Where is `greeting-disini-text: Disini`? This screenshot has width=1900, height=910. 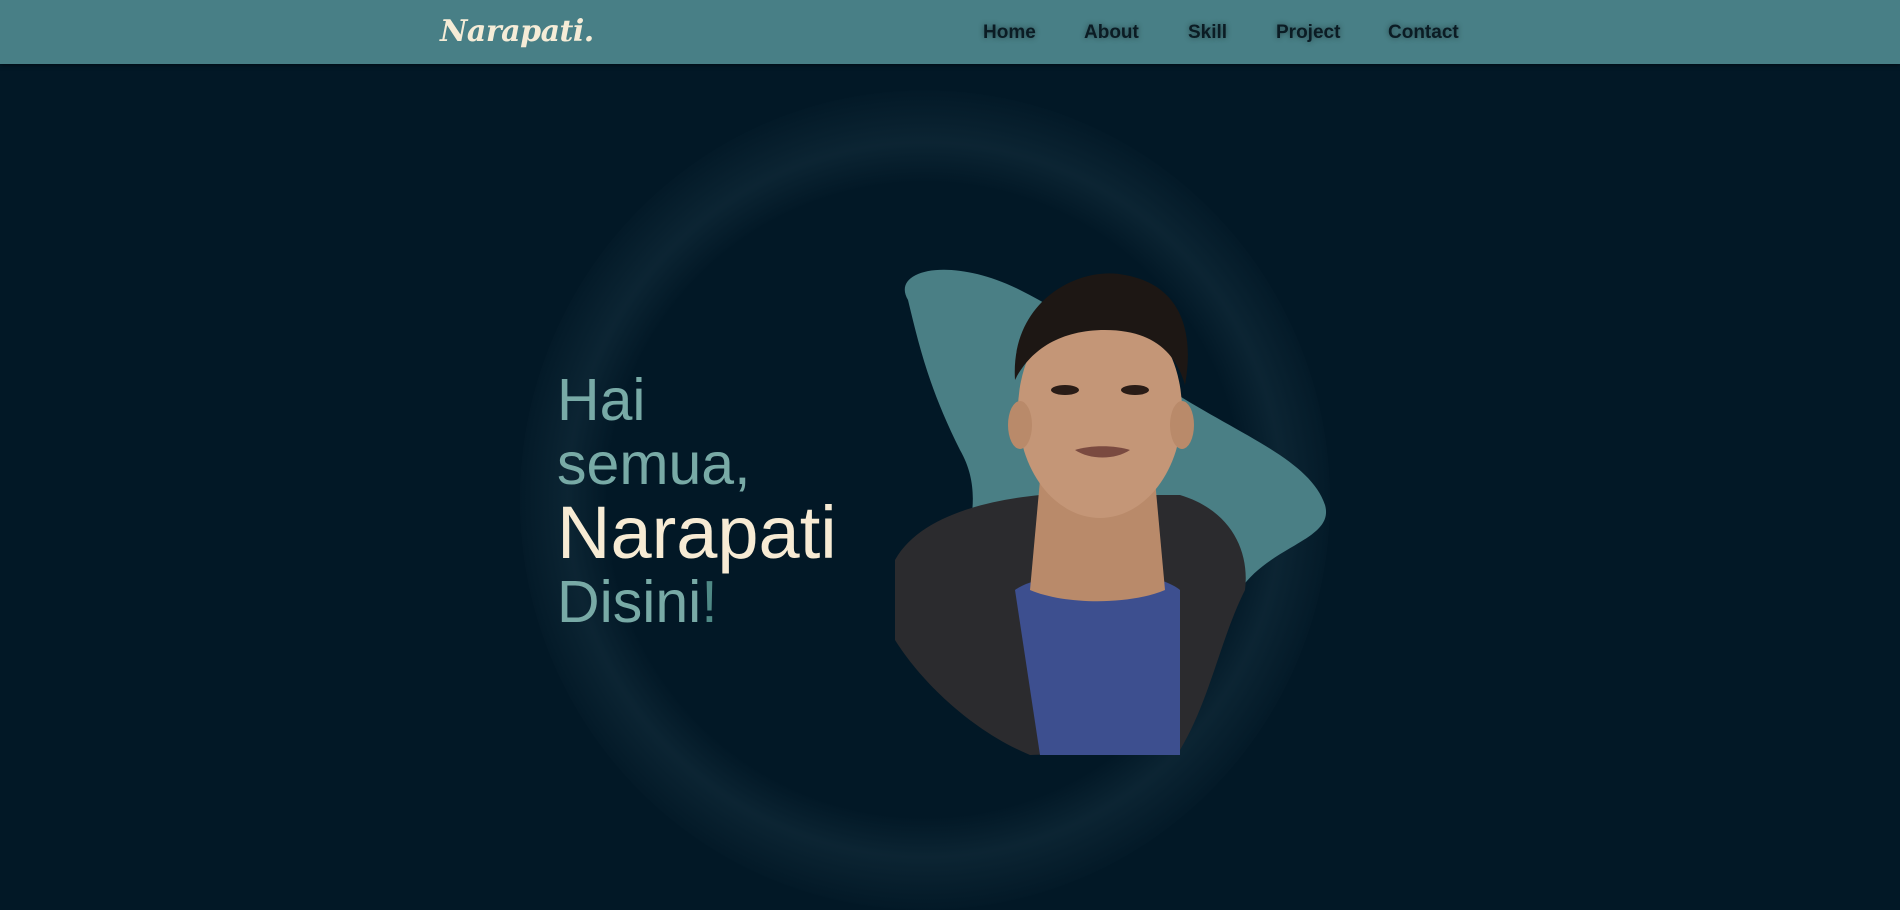
greeting-disini-text: Disini is located at coordinates (629, 602).